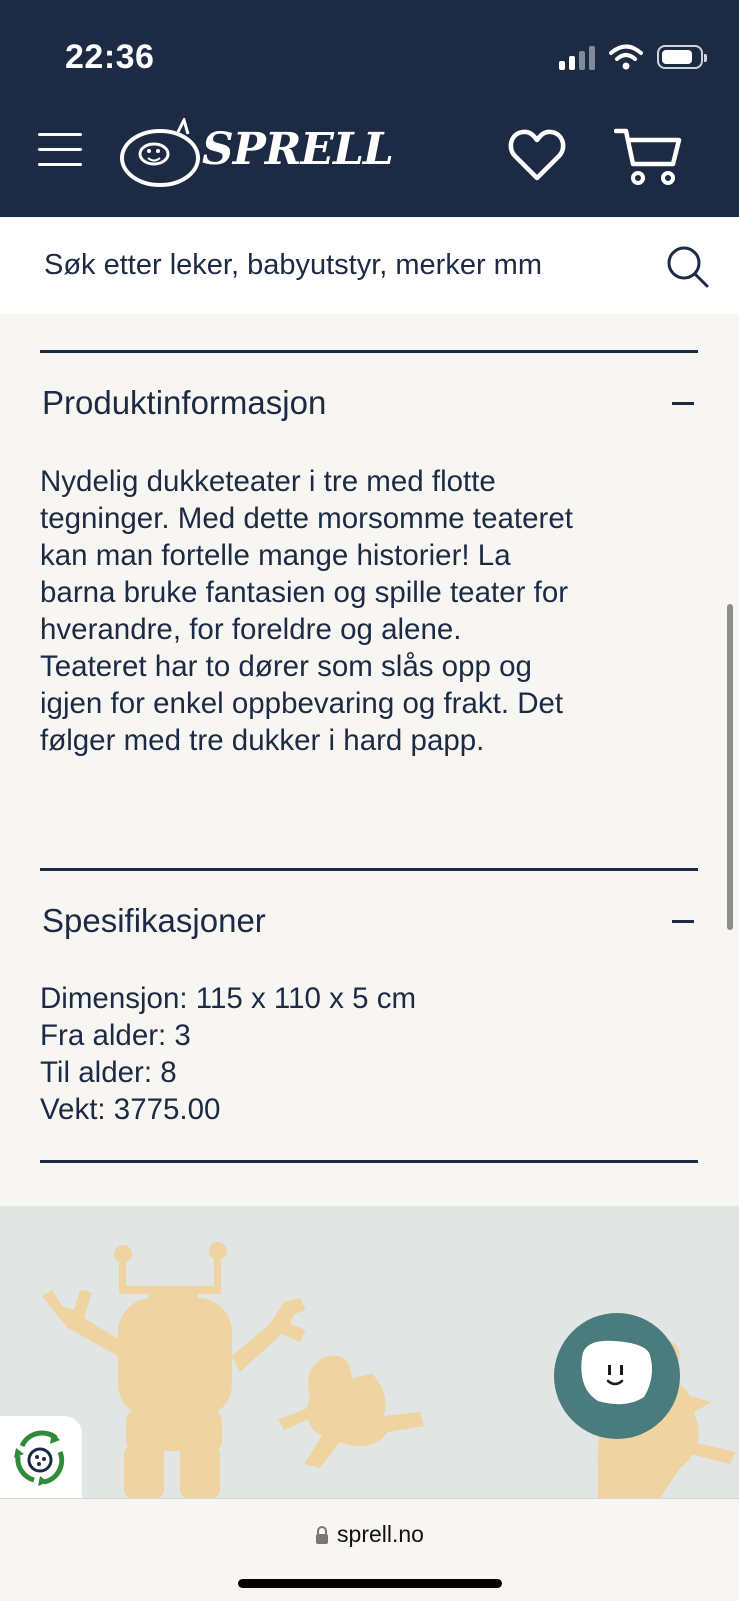  I want to click on sprell-logo: SPRELL, so click(256, 155).